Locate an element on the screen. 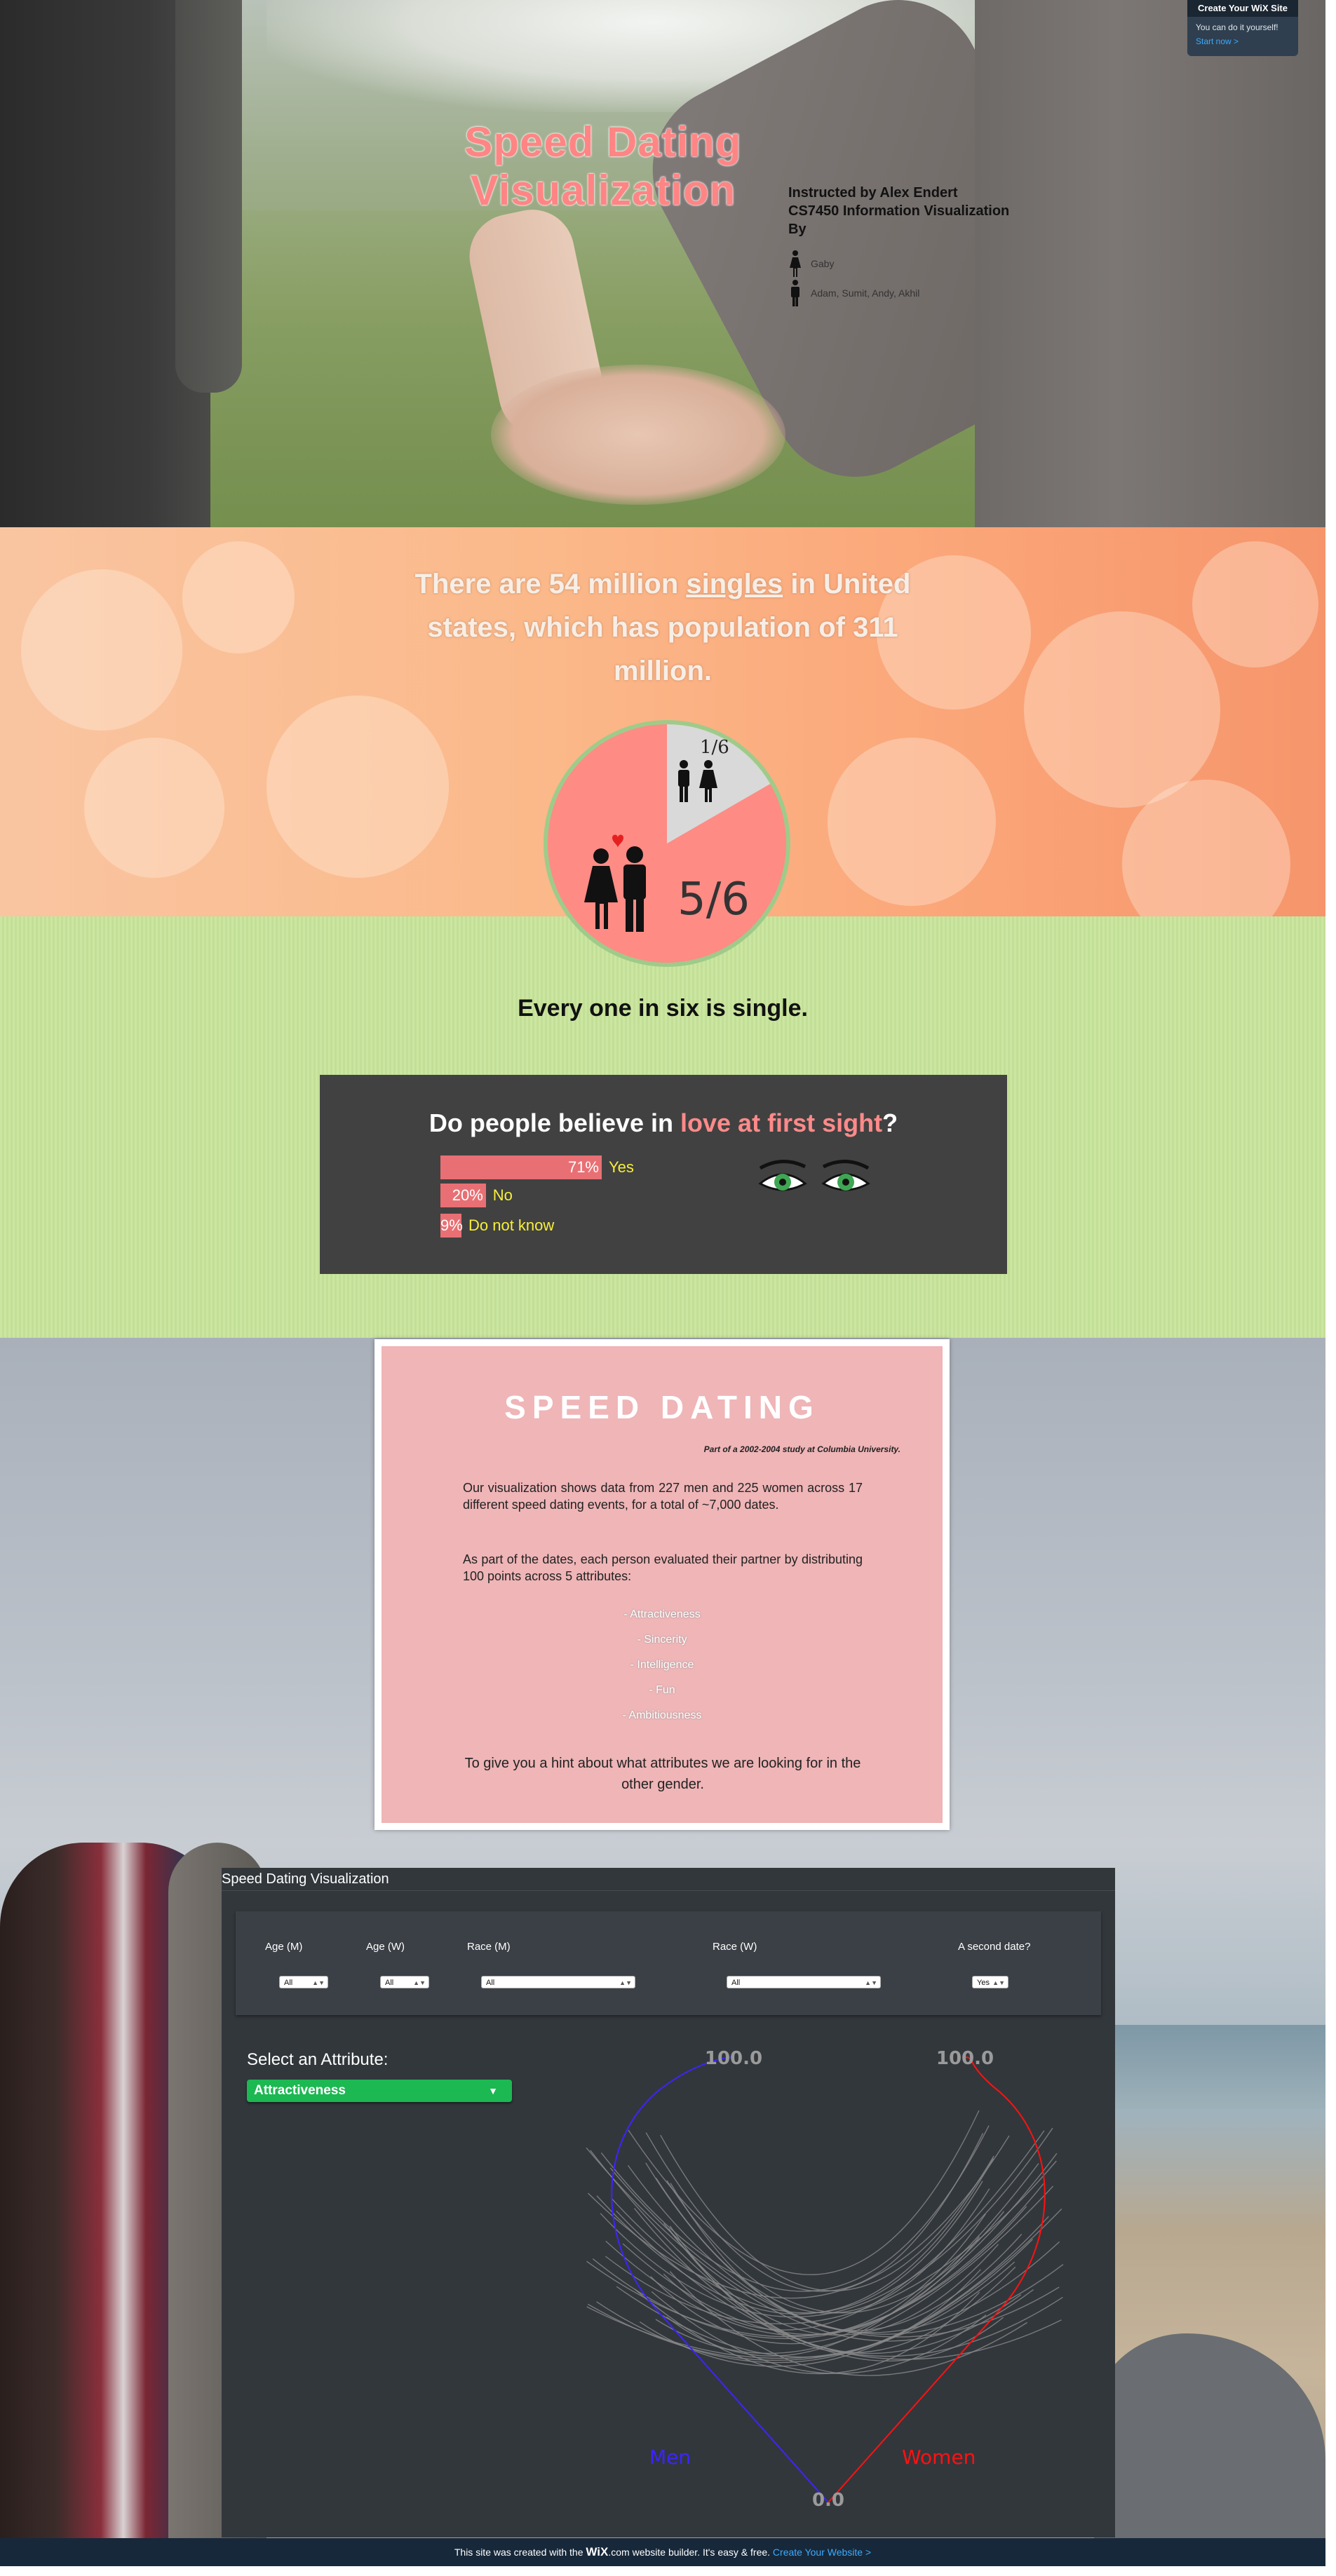  attribute-dropdown-value: Attractiveness is located at coordinates (300, 2090).